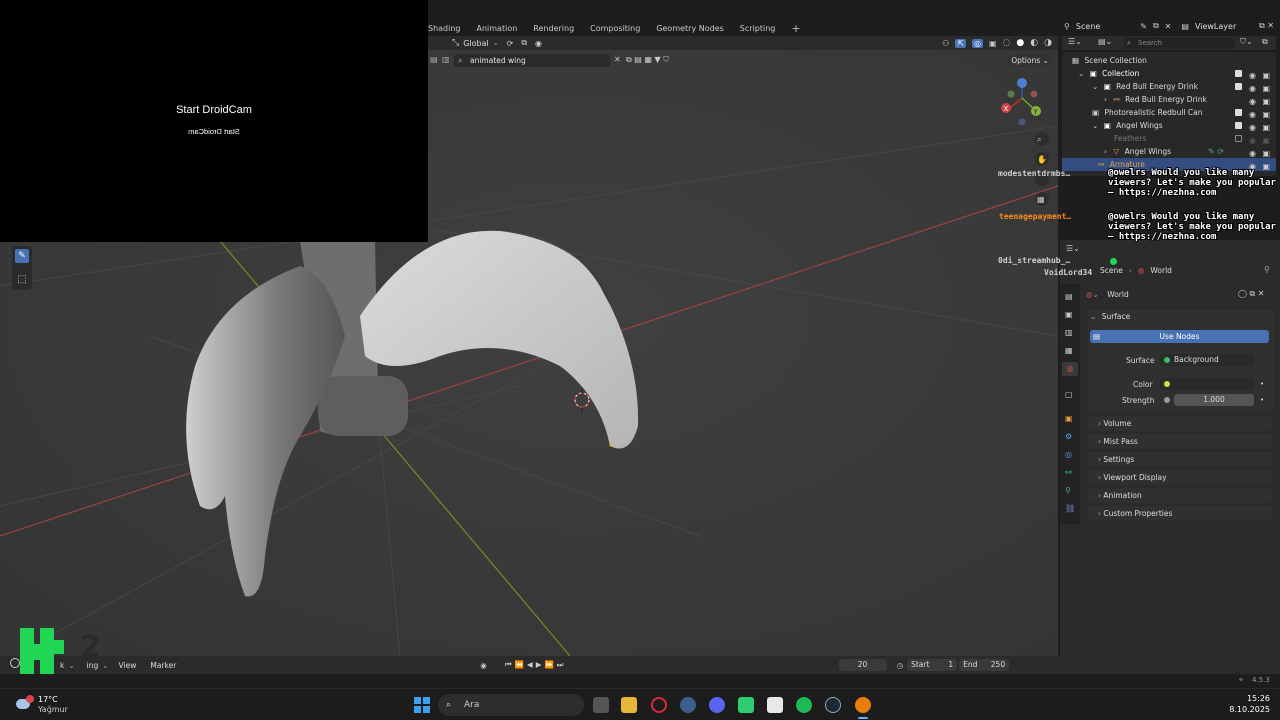 This screenshot has width=1280, height=720. Describe the element at coordinates (422, 705) in the screenshot. I see `windows-start-icon` at that location.